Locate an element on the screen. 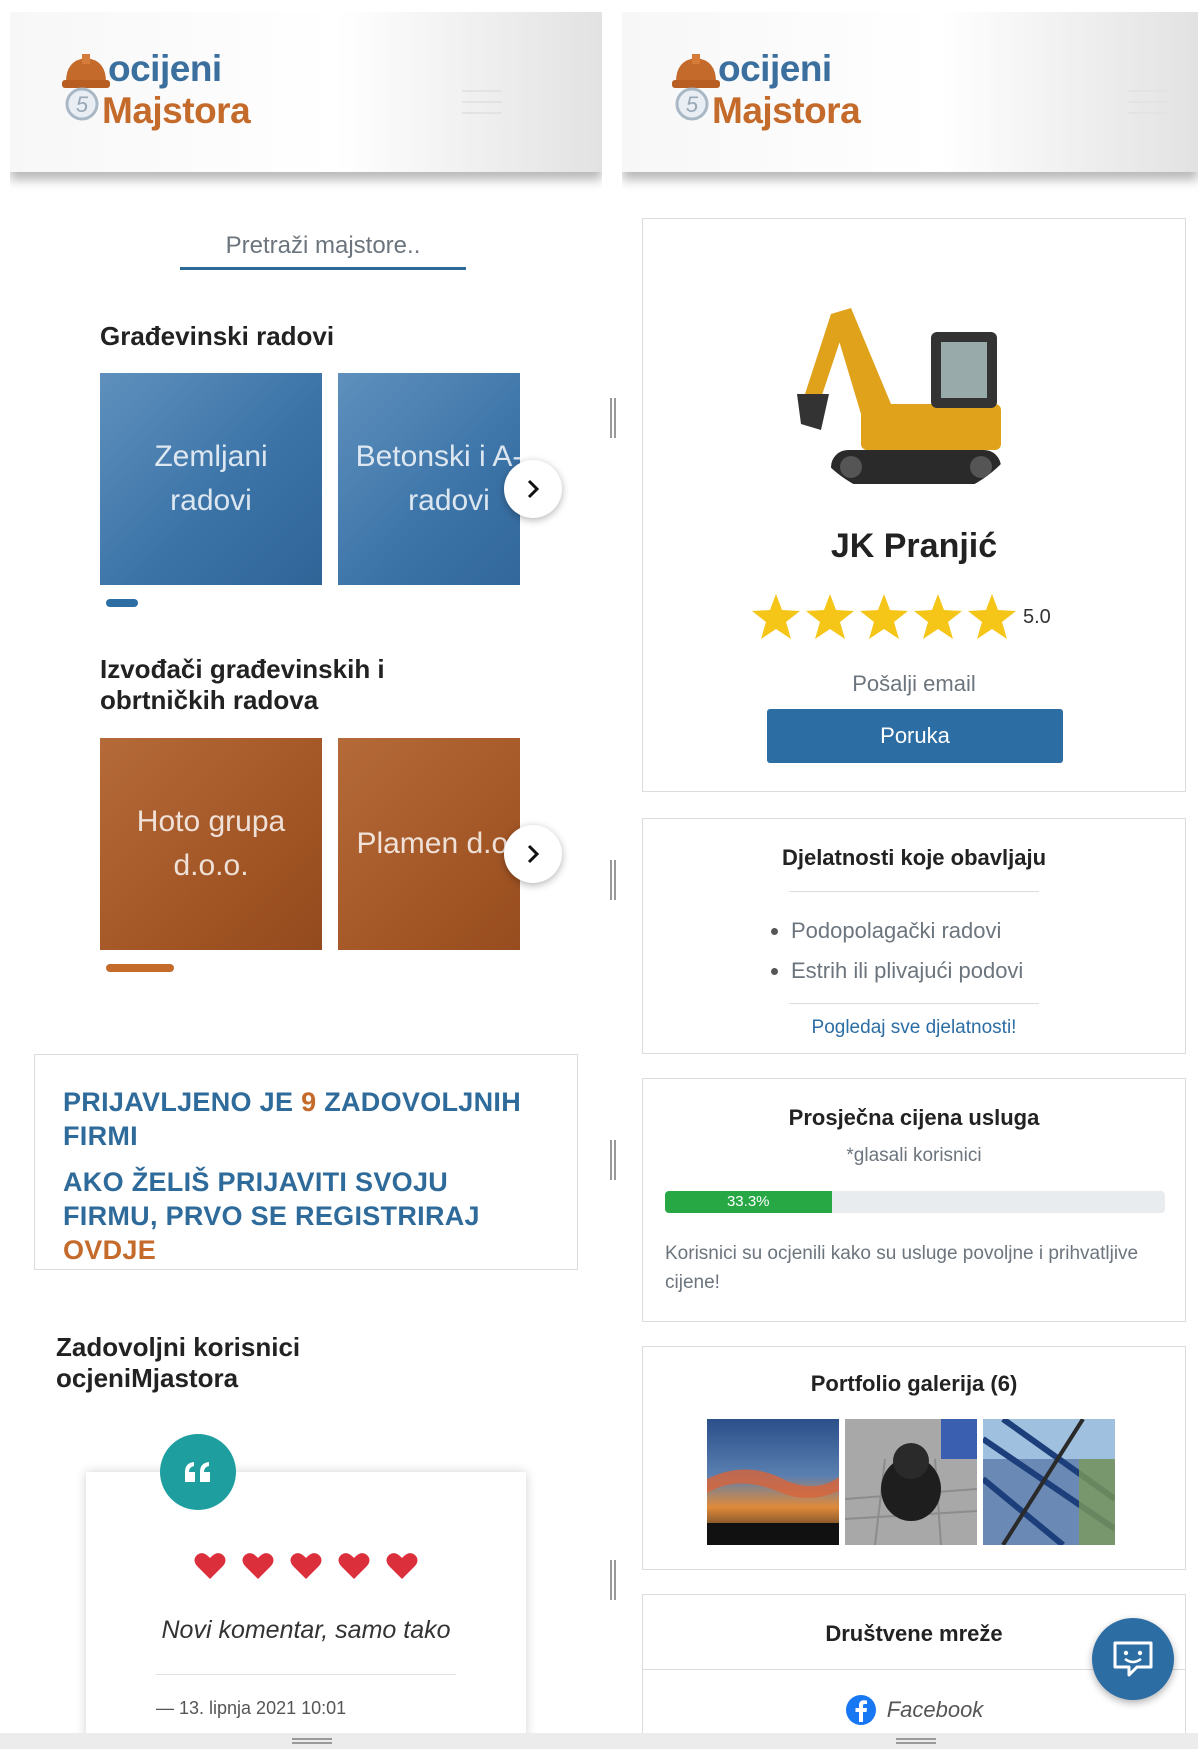  structure-image is located at coordinates (1049, 1482).